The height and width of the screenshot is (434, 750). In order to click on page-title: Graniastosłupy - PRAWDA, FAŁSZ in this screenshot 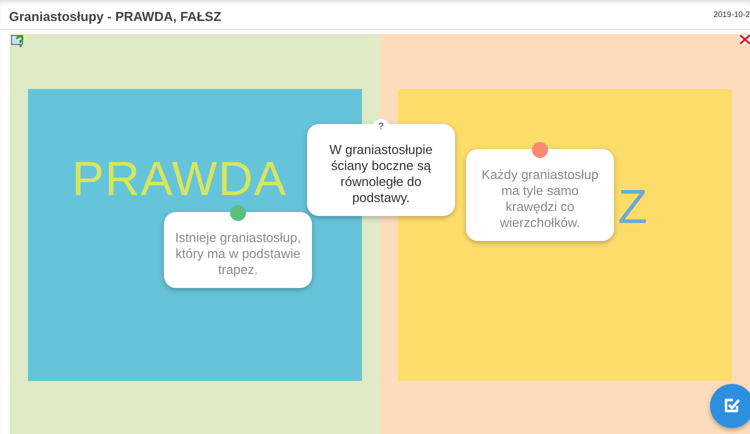, I will do `click(115, 16)`.